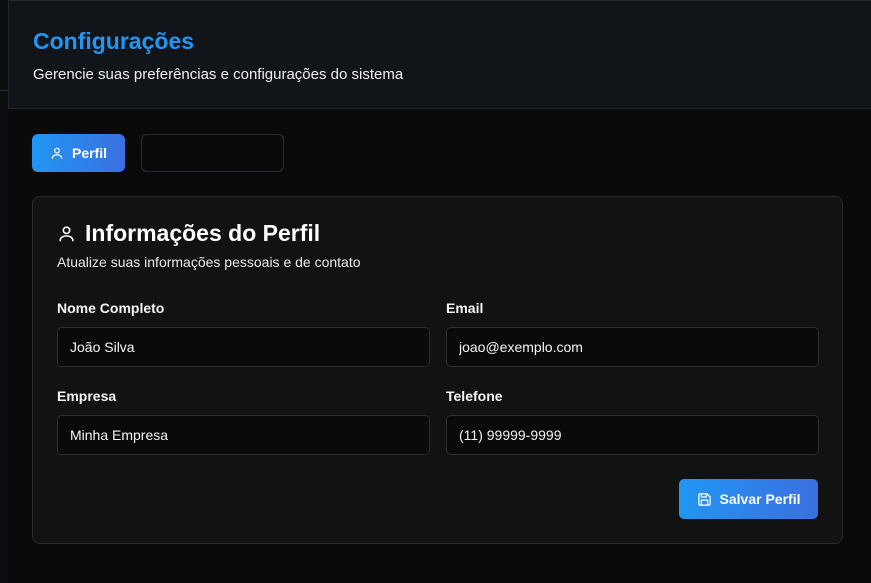 The image size is (871, 583). Describe the element at coordinates (87, 396) in the screenshot. I see `company-label: Empresa` at that location.